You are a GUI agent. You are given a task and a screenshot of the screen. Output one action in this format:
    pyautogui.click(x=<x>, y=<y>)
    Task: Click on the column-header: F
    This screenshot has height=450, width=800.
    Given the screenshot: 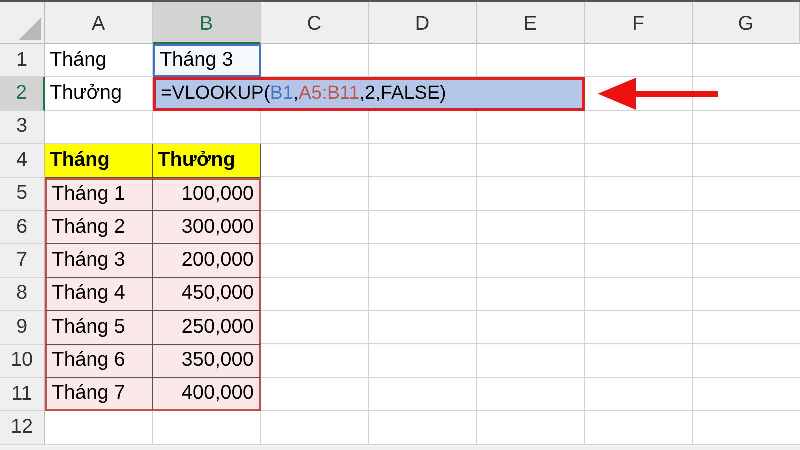 What is the action you would take?
    pyautogui.click(x=639, y=23)
    